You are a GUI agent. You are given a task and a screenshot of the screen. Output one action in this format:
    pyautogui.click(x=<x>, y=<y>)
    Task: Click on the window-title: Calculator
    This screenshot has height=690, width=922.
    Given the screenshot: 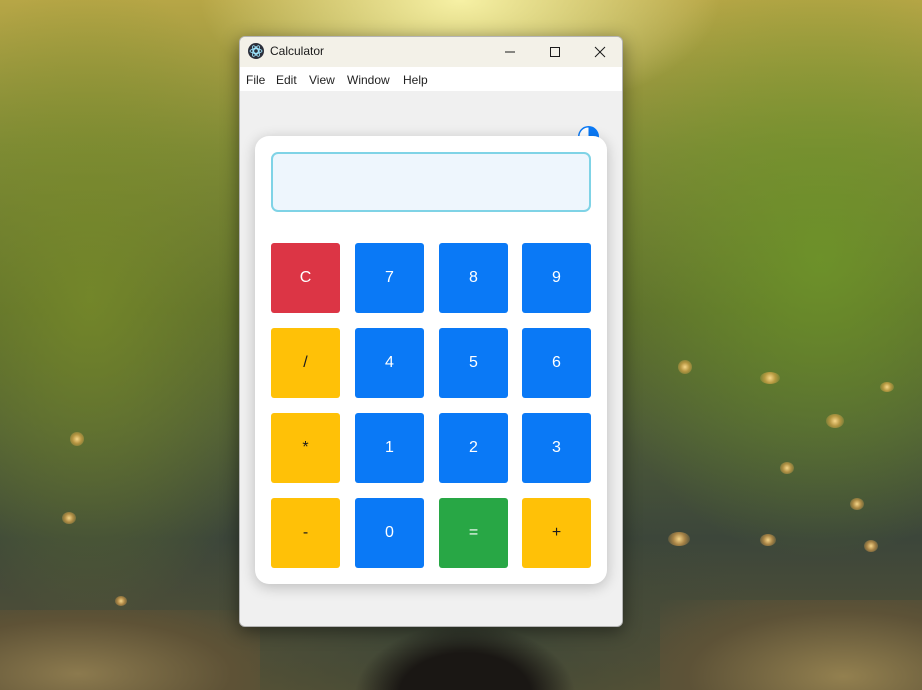 What is the action you would take?
    pyautogui.click(x=297, y=51)
    